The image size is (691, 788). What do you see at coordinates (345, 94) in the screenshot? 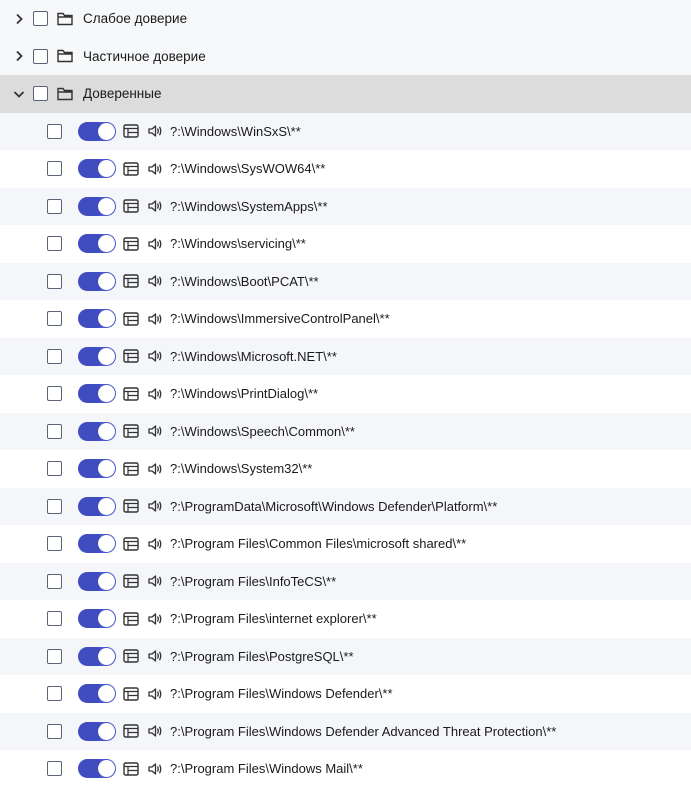
I see `folder-row-trusted: Доверенные` at bounding box center [345, 94].